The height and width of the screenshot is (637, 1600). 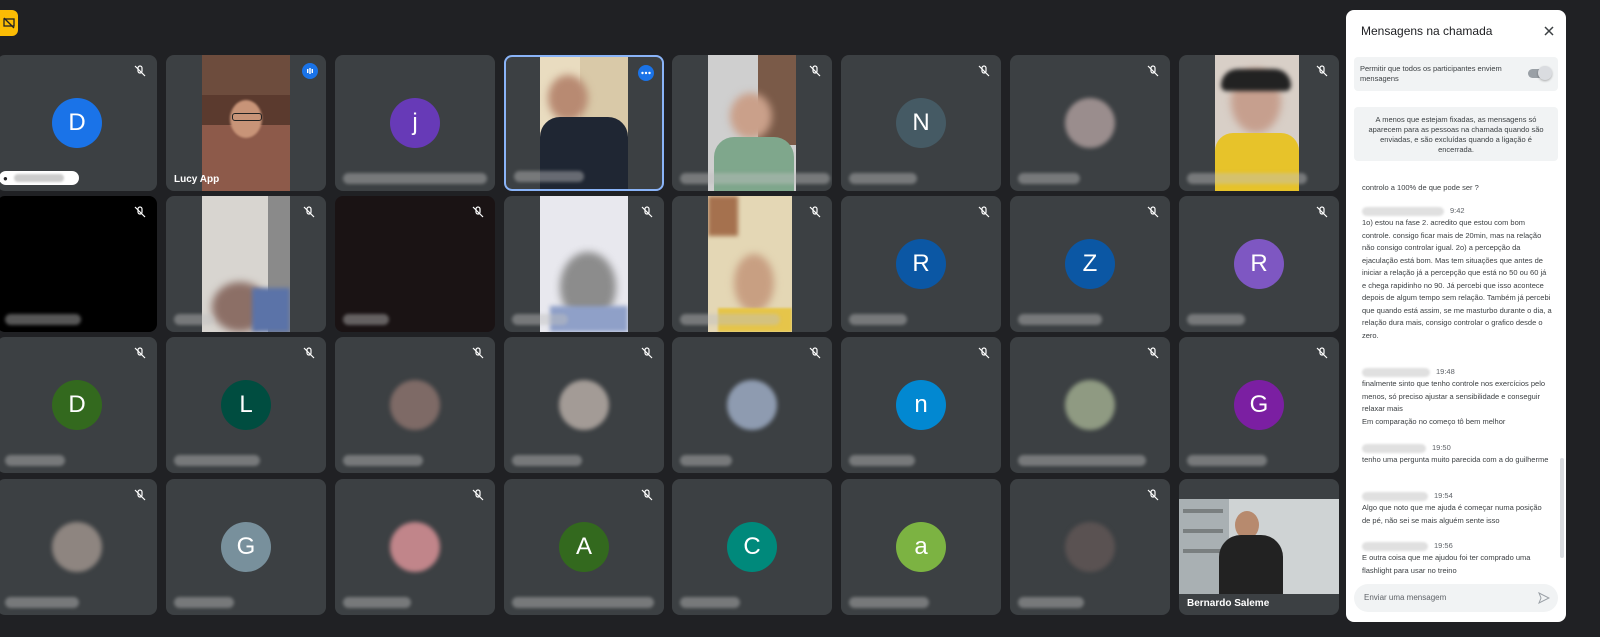 What do you see at coordinates (1549, 31) in the screenshot?
I see `close-icon` at bounding box center [1549, 31].